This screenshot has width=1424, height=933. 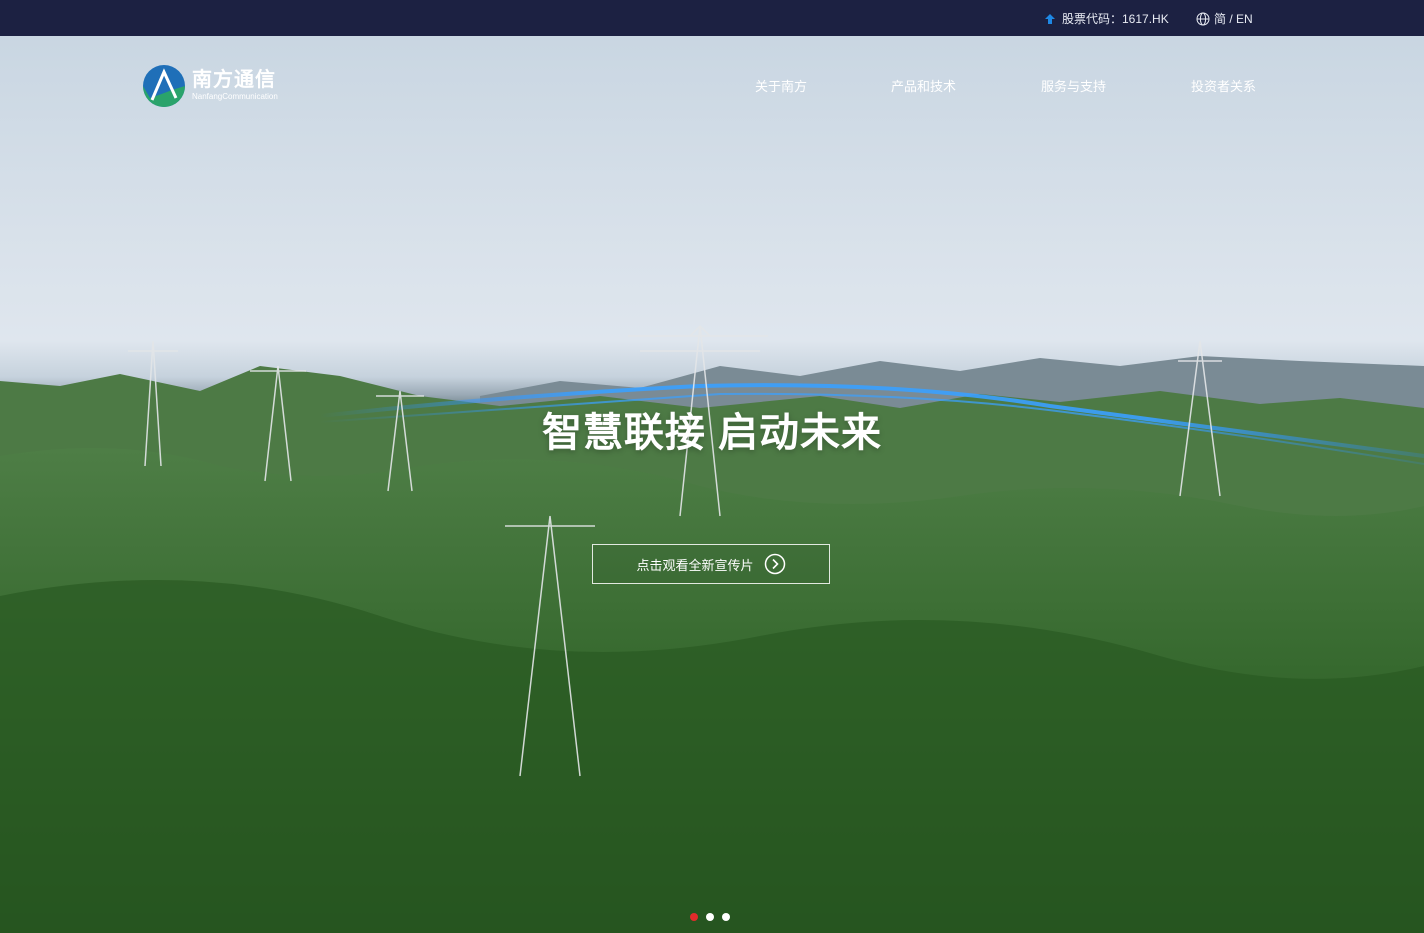 I want to click on top-bar: 股票代码：1617.HK 简 / EN, so click(x=712, y=18).